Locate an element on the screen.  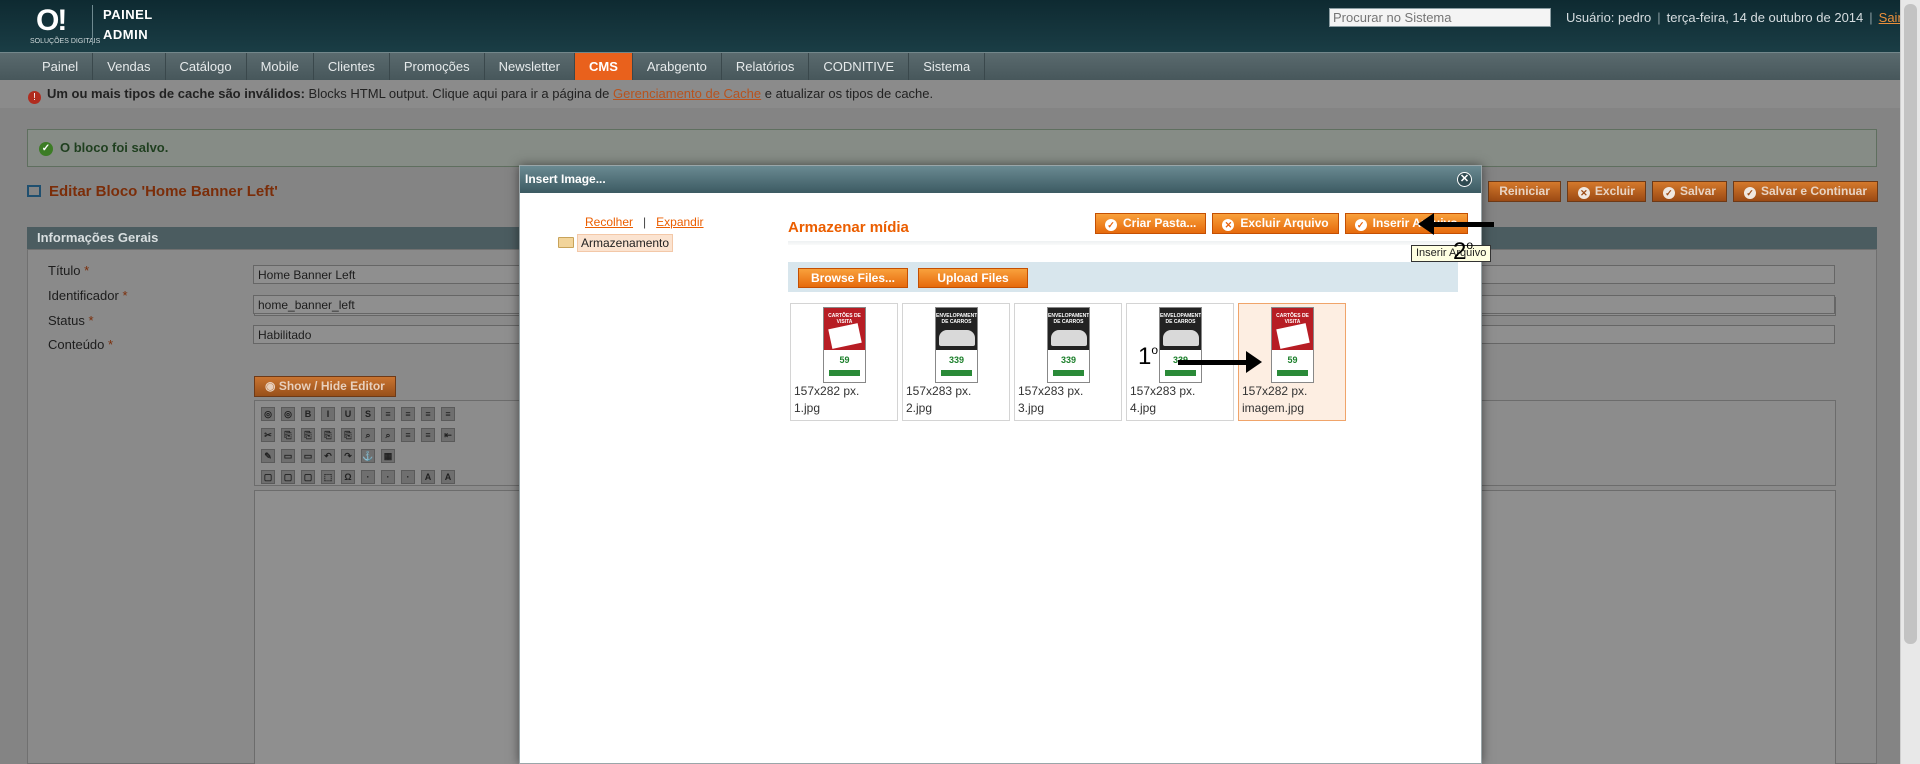
toolbar-button-icon: ⇤ is located at coordinates (448, 435).